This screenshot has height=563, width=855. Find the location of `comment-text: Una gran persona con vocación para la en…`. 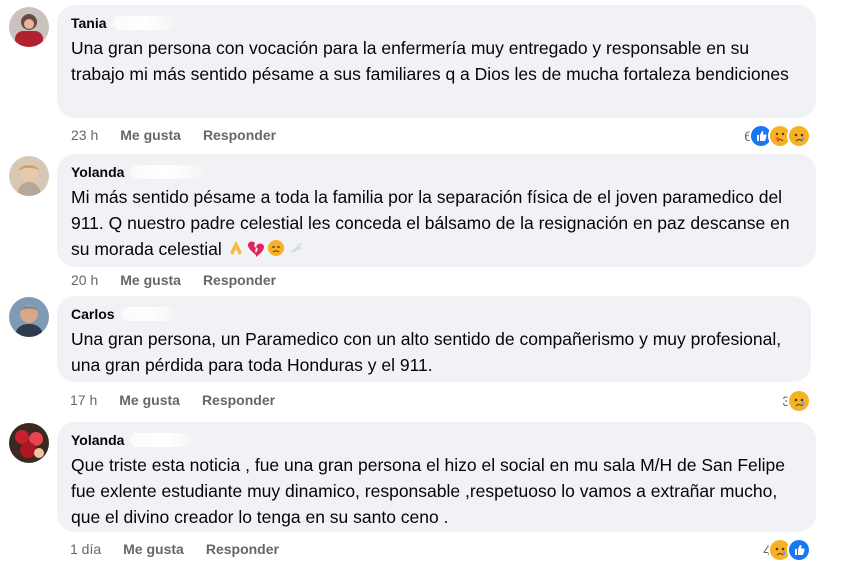

comment-text: Una gran persona con vocación para la en… is located at coordinates (430, 61).